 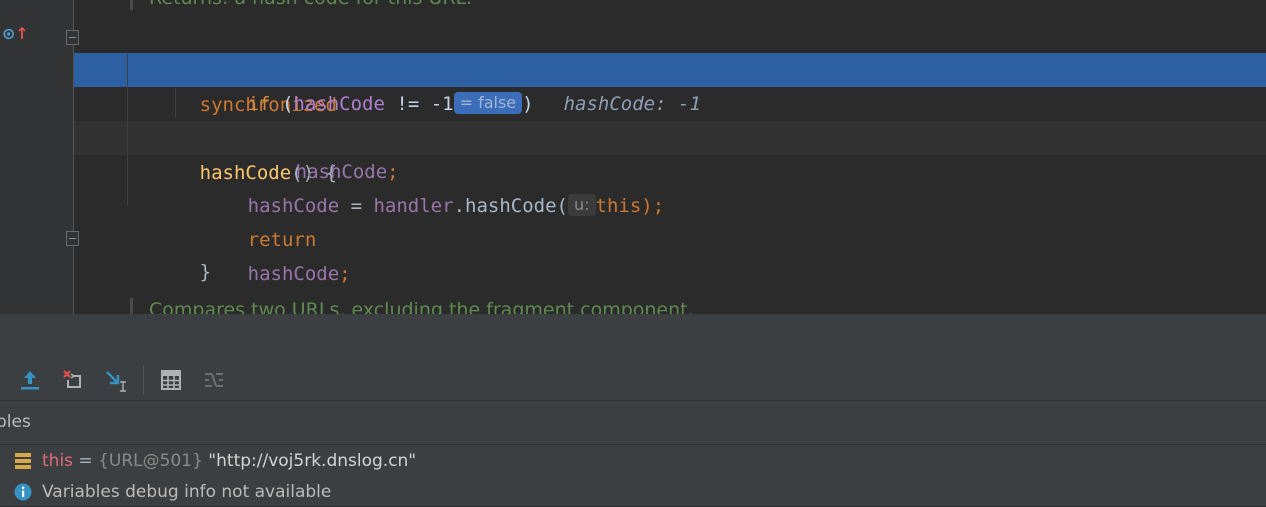 I want to click on info-message: Variables debug info not available, so click(x=187, y=492).